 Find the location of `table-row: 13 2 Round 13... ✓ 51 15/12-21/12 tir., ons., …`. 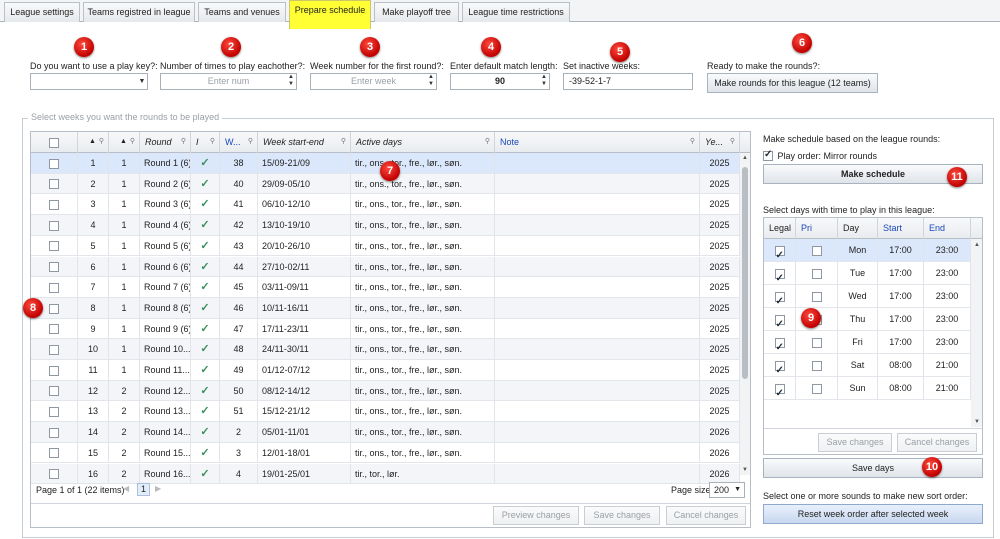

table-row: 13 2 Round 13... ✓ 51 15/12-21/12 tir., ons., … is located at coordinates (385, 412).